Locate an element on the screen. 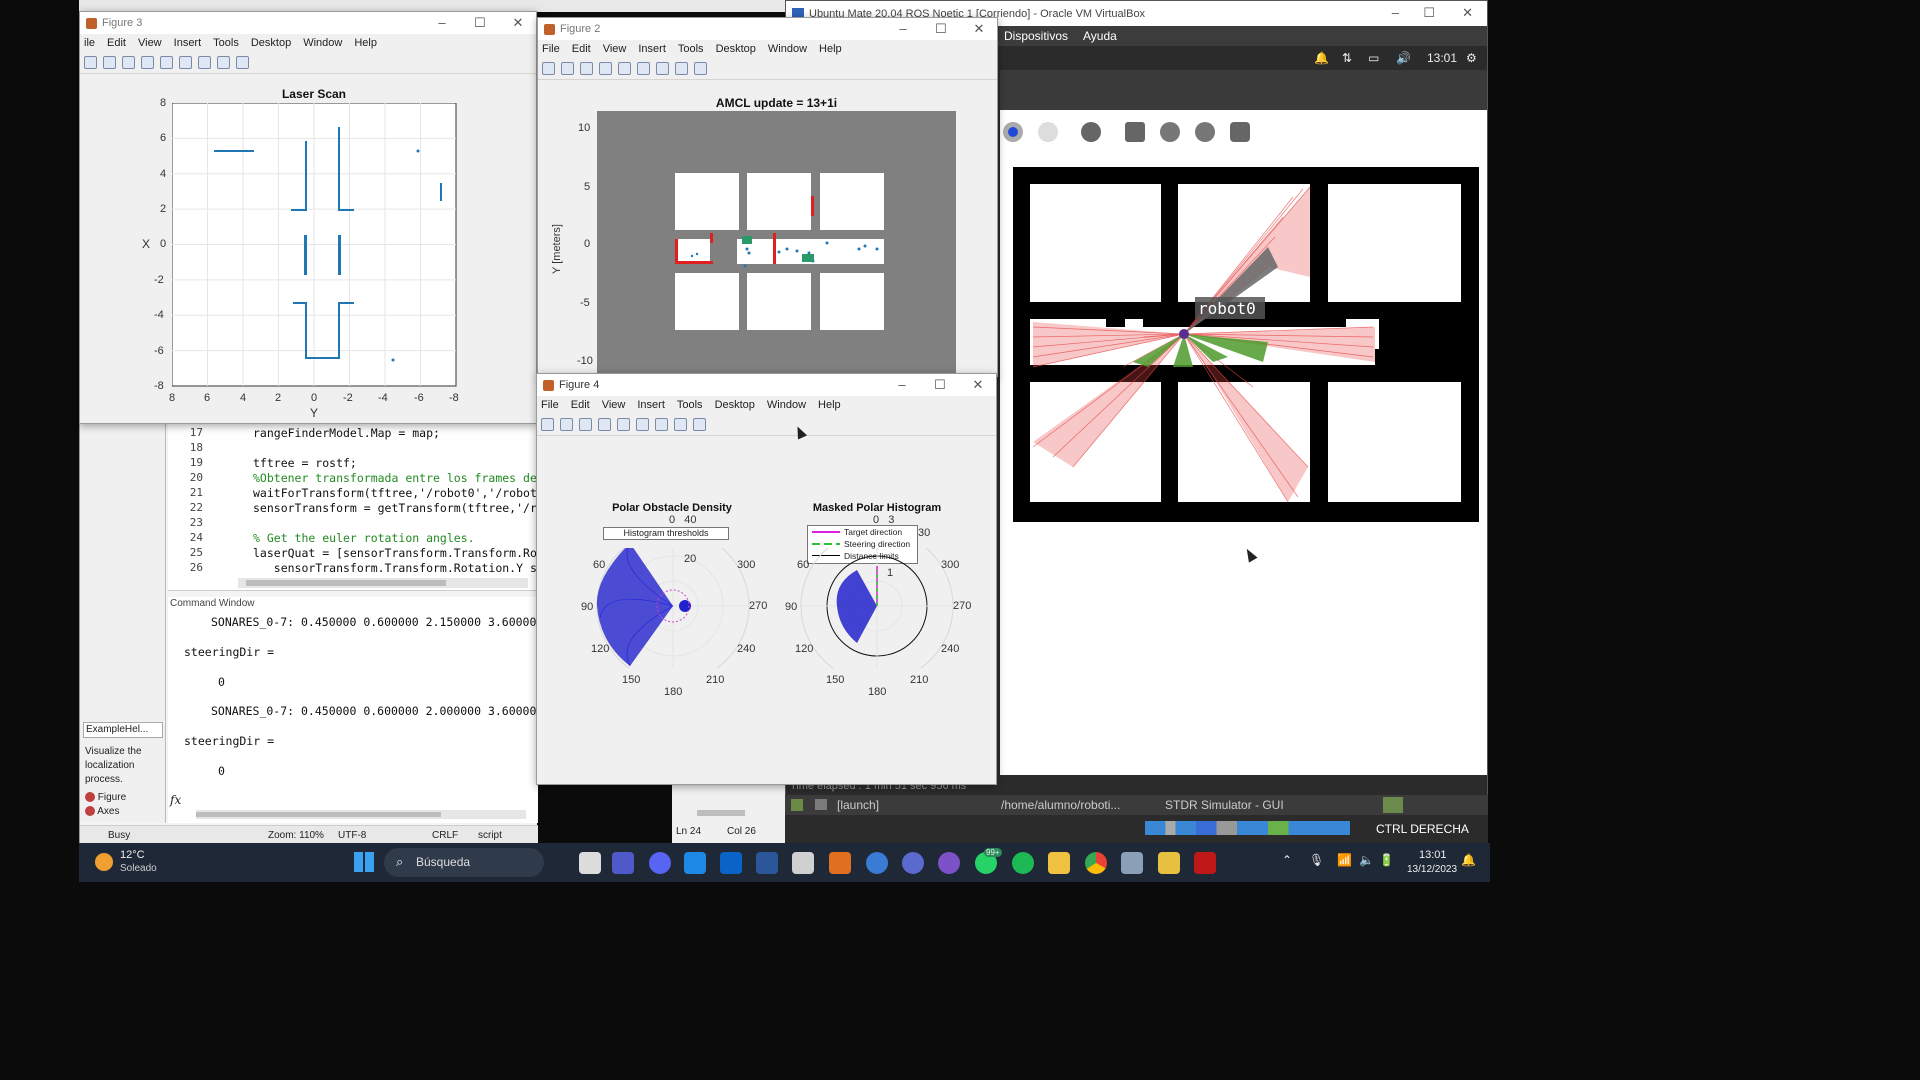 This screenshot has width=1920, height=1080. volume-icon: 🔊 is located at coordinates (1403, 58).